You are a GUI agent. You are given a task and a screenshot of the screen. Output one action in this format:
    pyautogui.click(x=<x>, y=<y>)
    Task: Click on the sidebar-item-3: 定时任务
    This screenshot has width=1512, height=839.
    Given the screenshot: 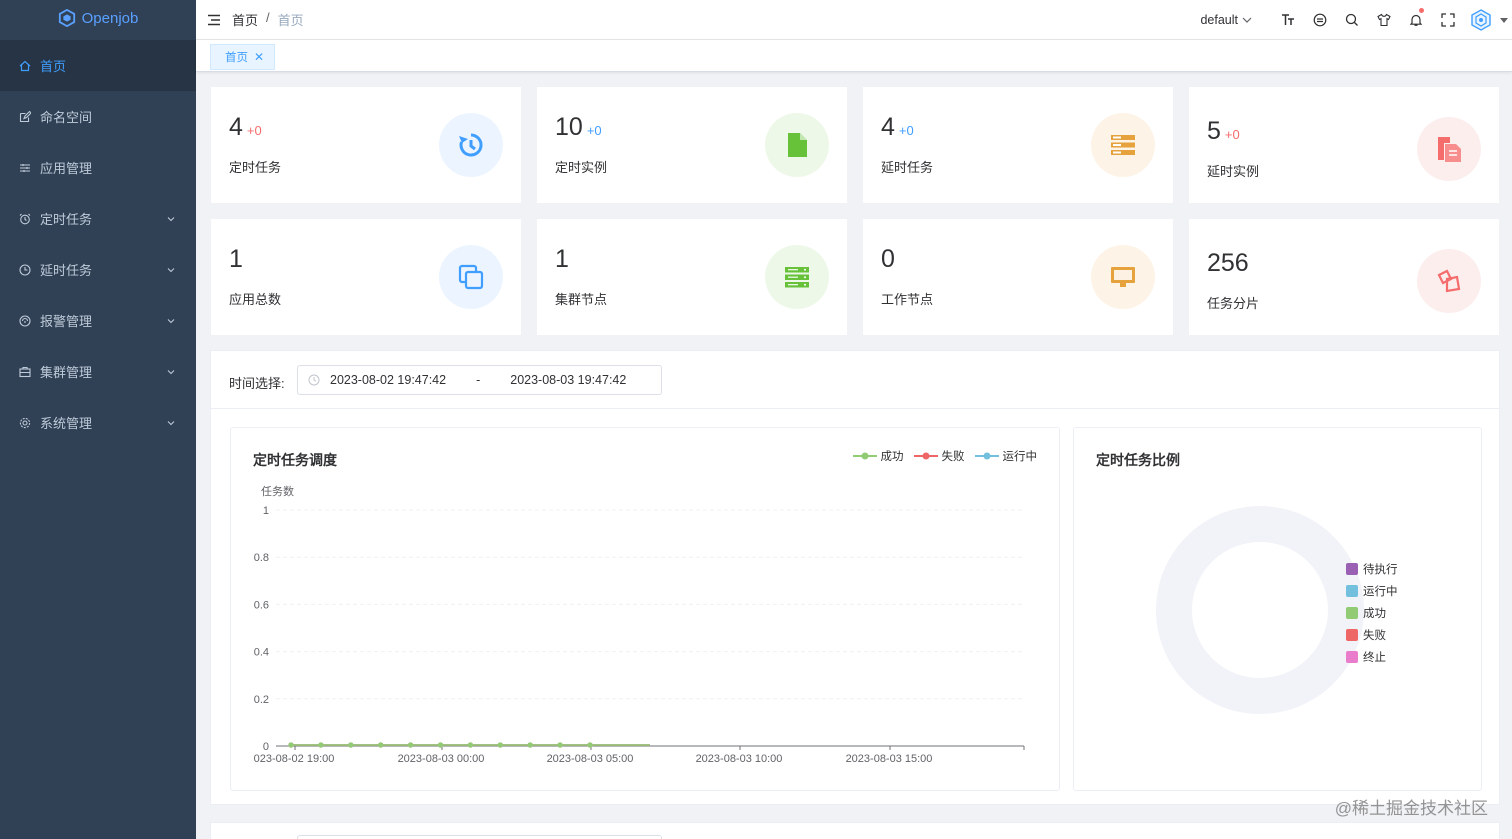 What is the action you would take?
    pyautogui.click(x=98, y=218)
    